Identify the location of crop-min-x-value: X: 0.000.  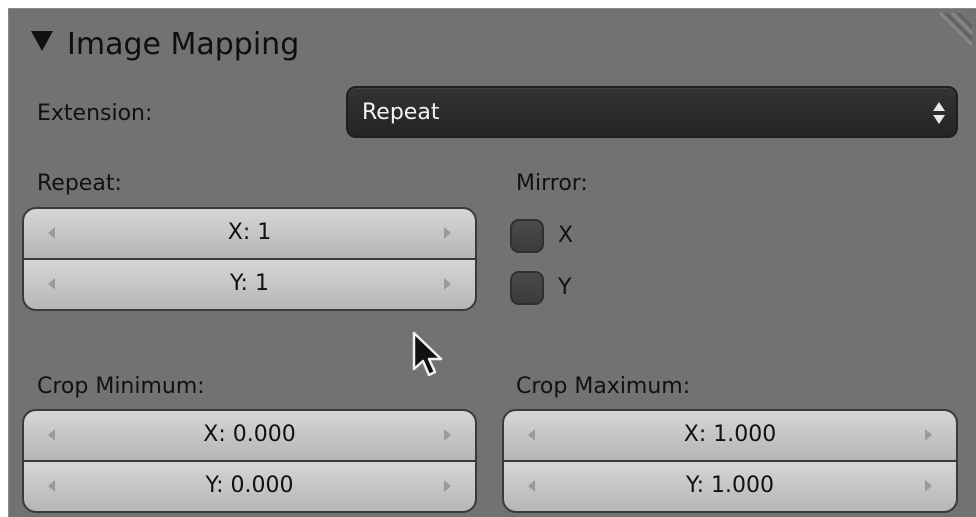
(249, 434).